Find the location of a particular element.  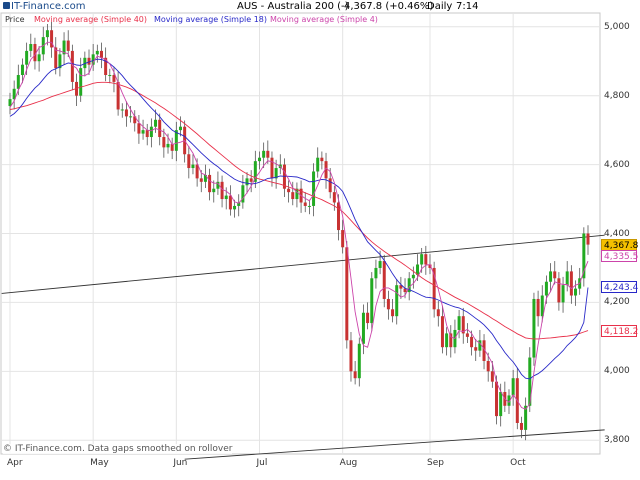

legend-ma40: Moving average (Simple 40) is located at coordinates (91, 19).